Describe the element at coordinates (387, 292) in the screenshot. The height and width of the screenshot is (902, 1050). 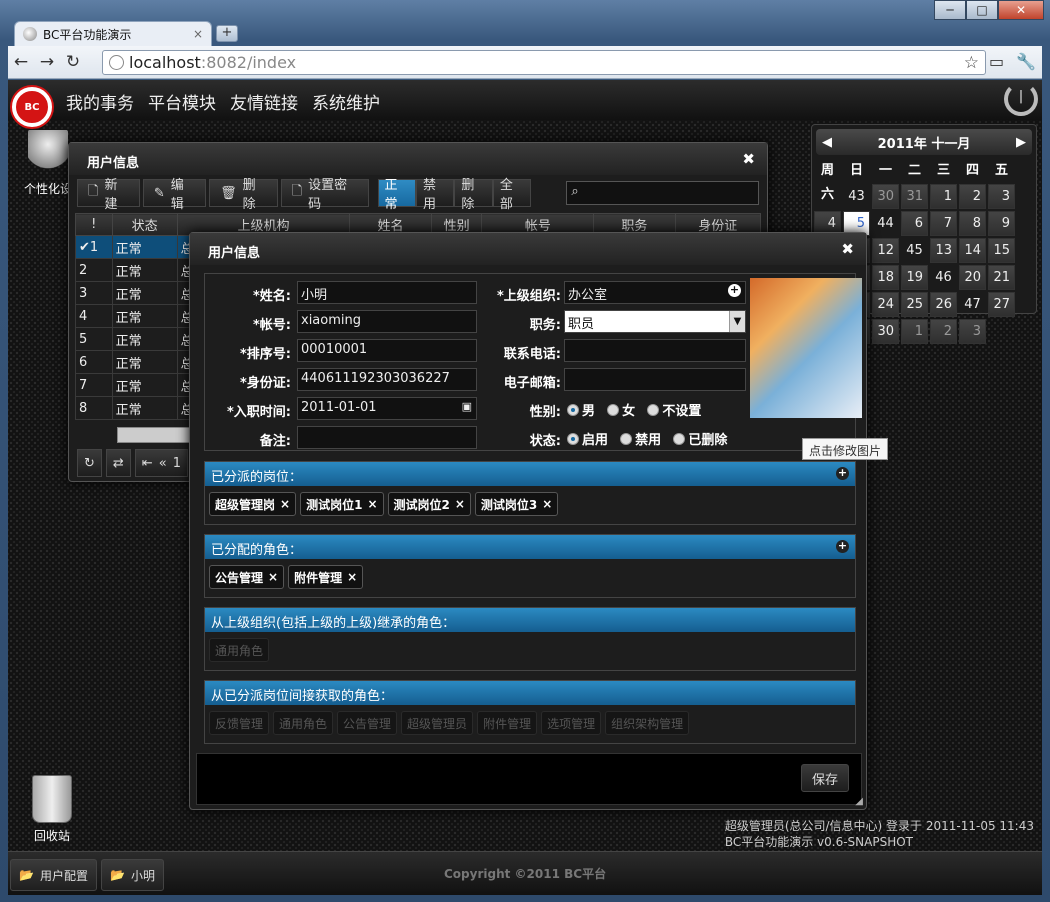
I see `name-field: 小明` at that location.